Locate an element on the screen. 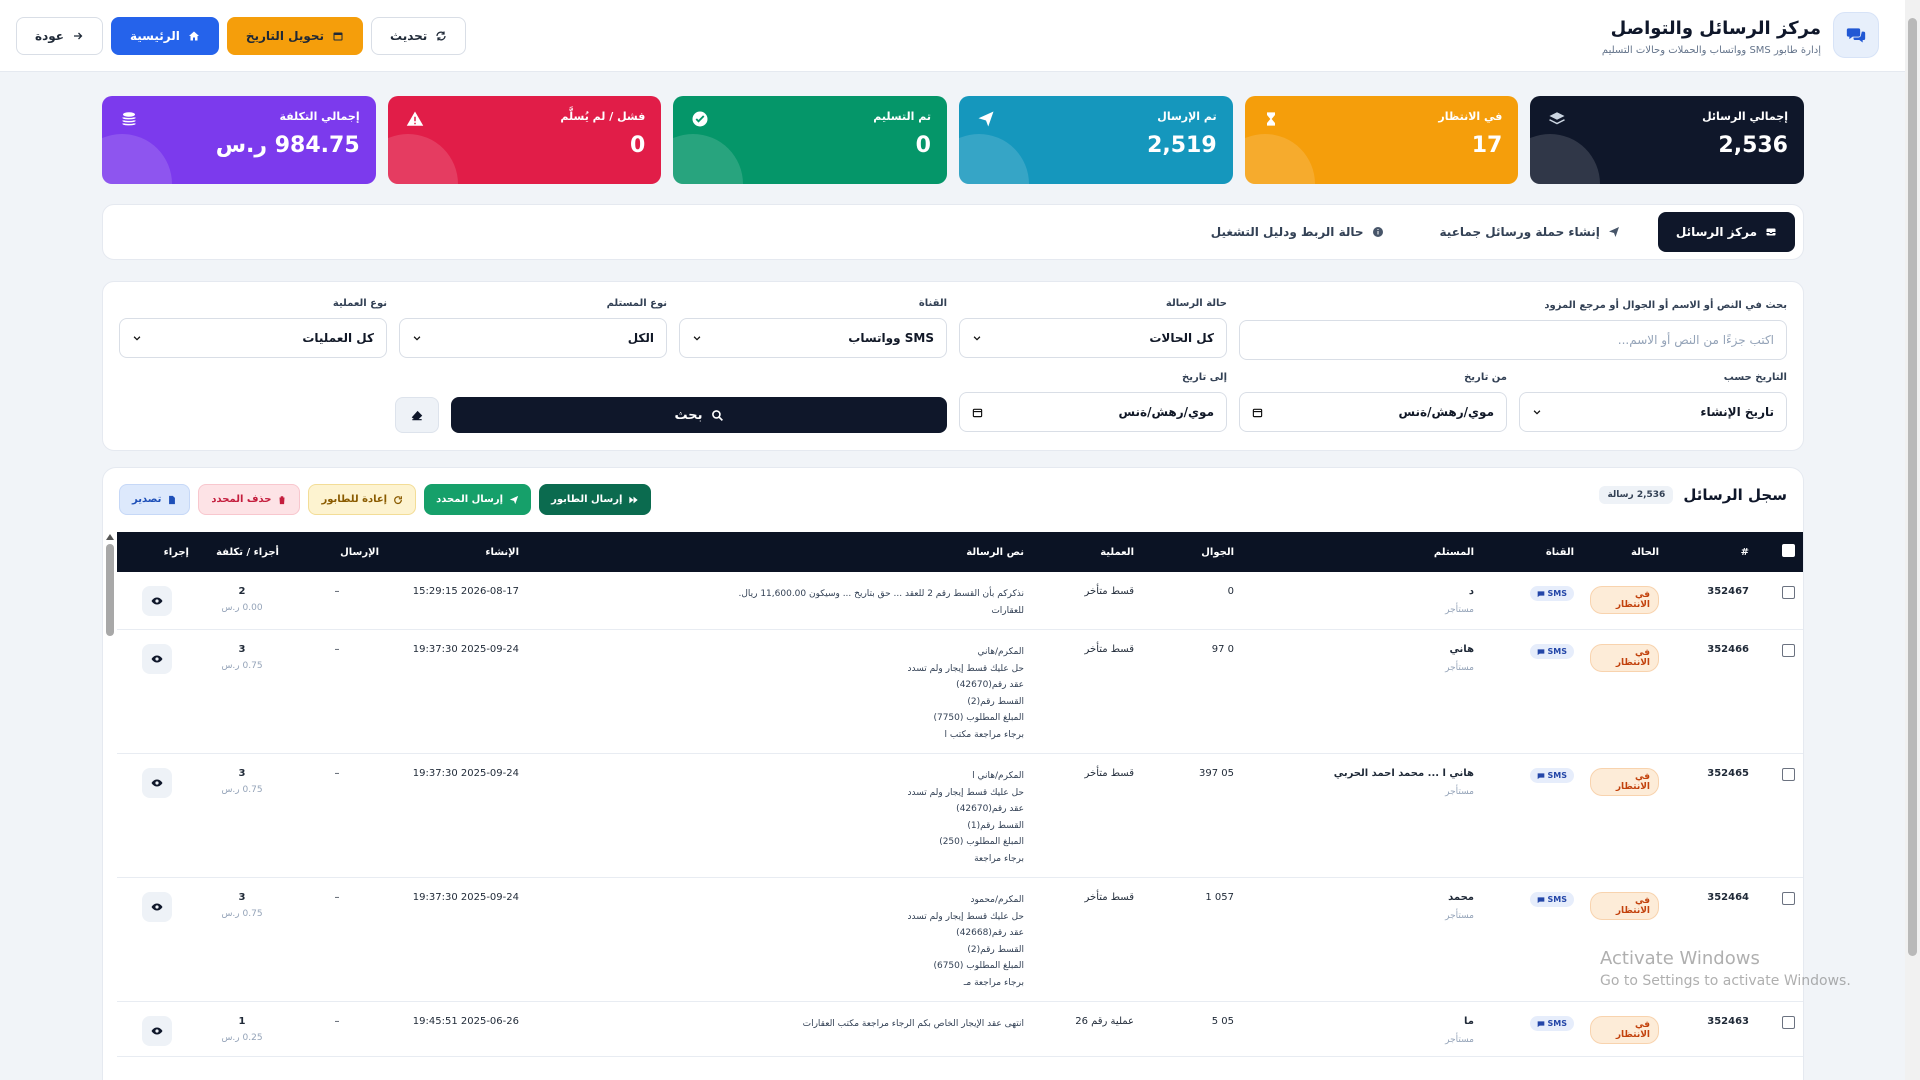 This screenshot has width=1920, height=1080. info-icon is located at coordinates (1378, 232).